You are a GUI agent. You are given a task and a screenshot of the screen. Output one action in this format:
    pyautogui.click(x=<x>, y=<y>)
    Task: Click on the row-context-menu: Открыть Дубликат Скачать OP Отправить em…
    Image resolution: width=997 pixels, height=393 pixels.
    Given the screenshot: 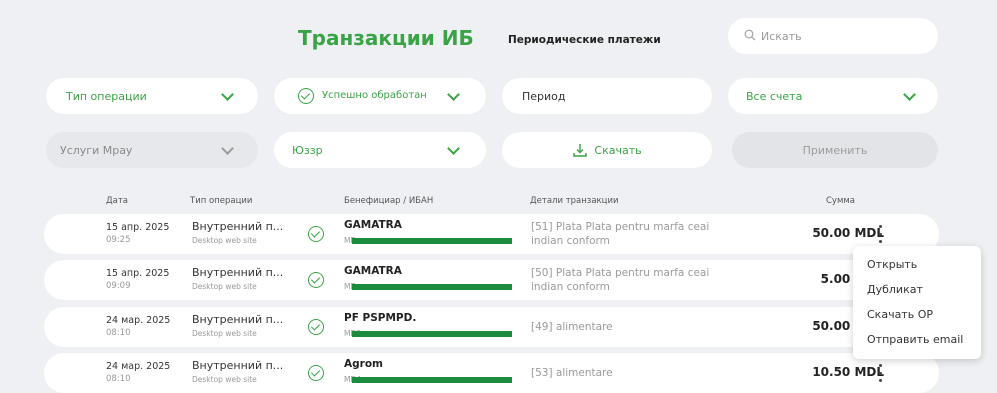 What is the action you would take?
    pyautogui.click(x=917, y=302)
    